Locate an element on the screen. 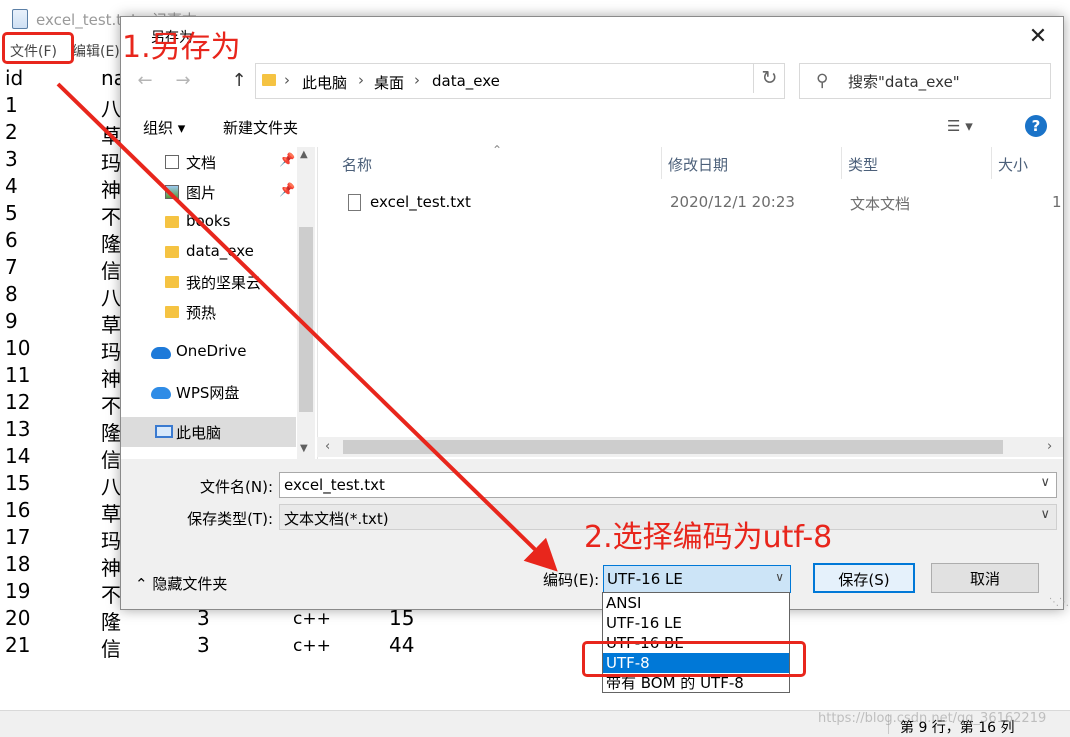  address-row: ← → ↑ › 此电脑 › 桌面 › data_exe ∨ ↻ ⚲ is located at coordinates (592, 81).